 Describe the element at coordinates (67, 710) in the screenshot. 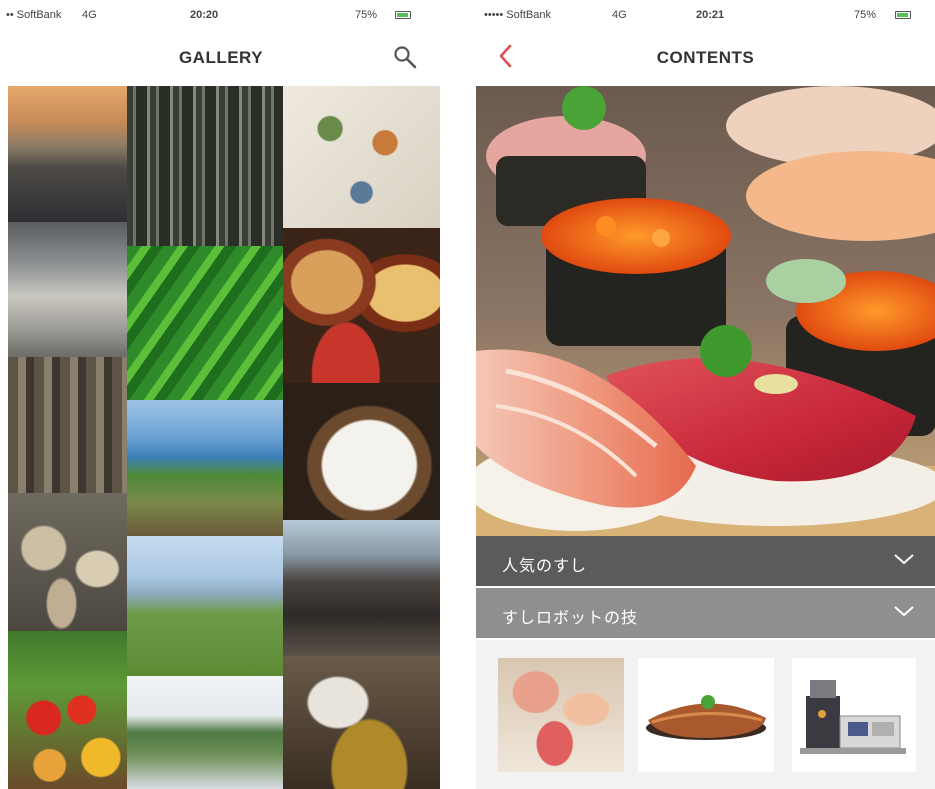

I see `gallery-photo-vegetables` at that location.